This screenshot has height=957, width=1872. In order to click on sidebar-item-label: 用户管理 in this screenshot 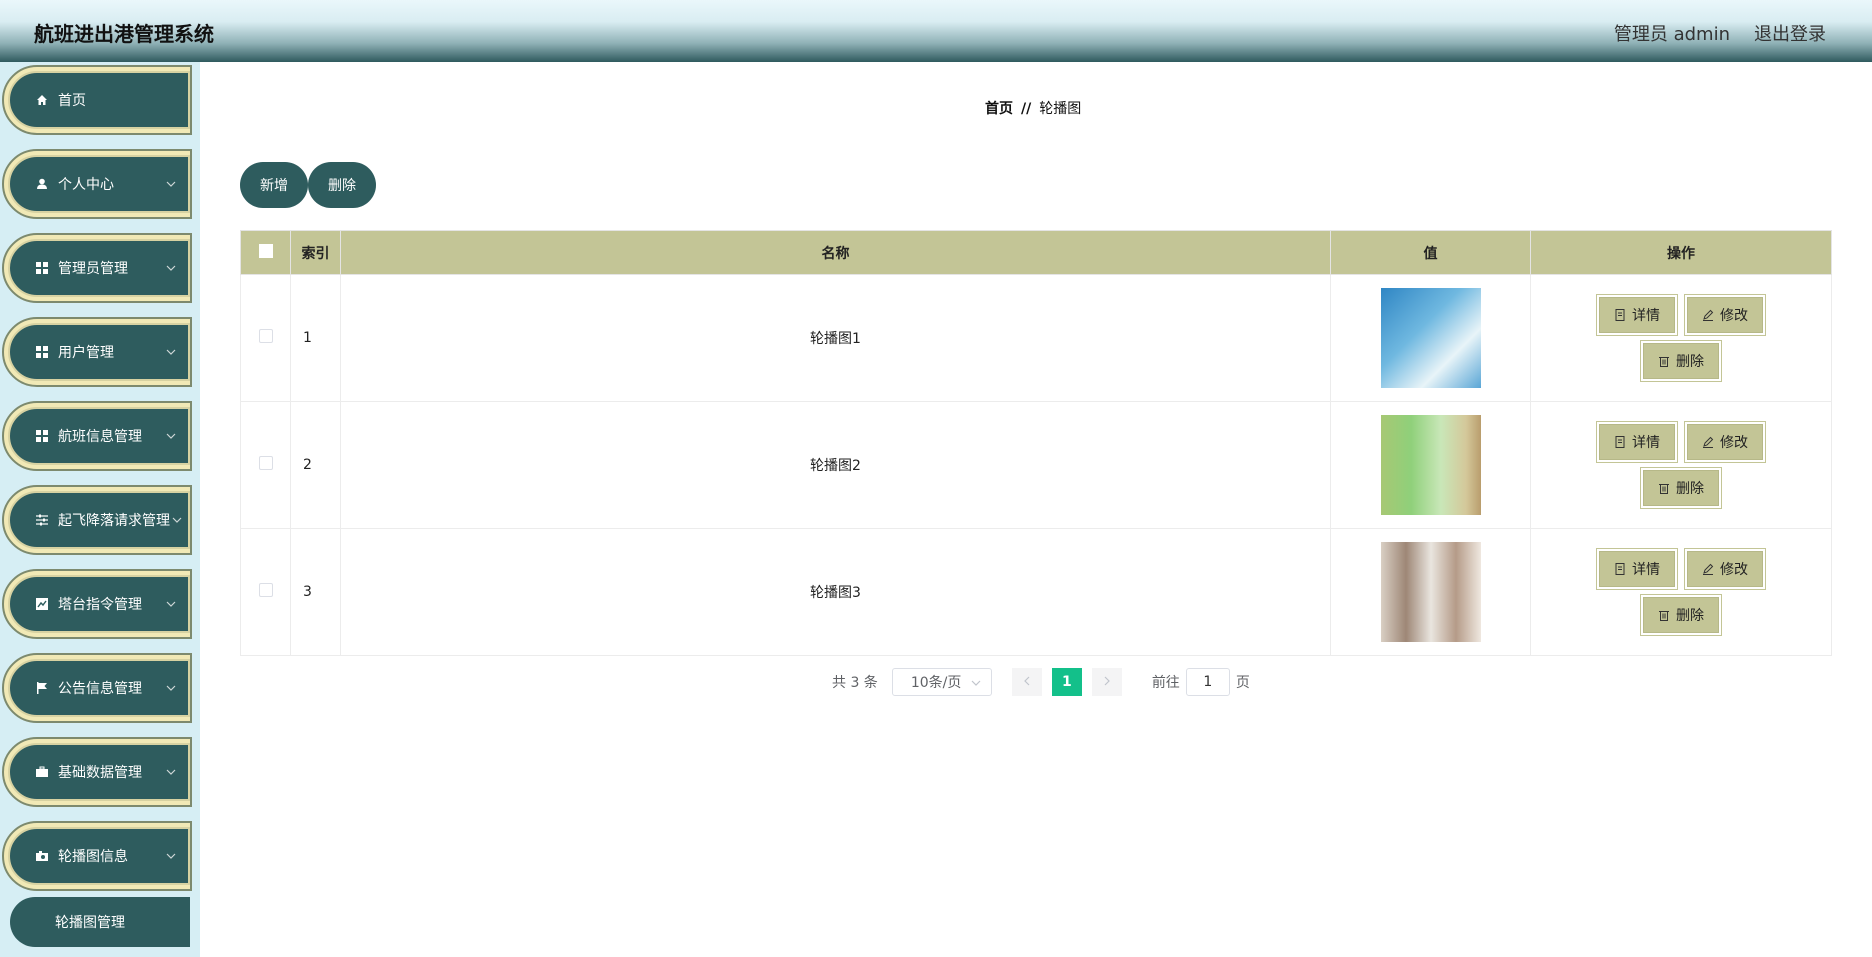, I will do `click(86, 353)`.